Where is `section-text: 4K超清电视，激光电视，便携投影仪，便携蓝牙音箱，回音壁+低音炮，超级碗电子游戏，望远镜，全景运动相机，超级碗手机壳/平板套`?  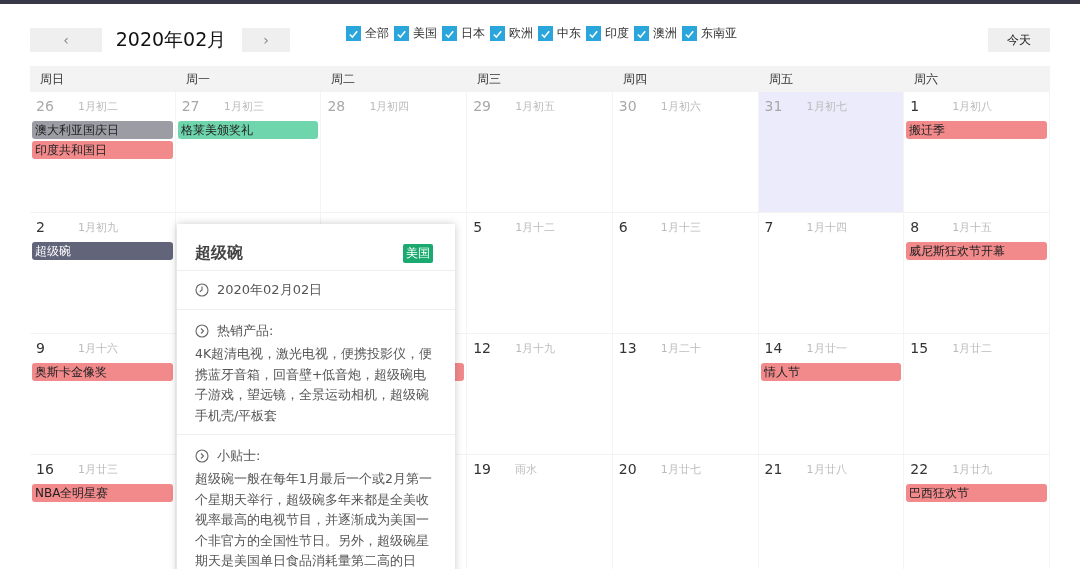 section-text: 4K超清电视，激光电视，便携投影仪，便携蓝牙音箱，回音壁+低音炮，超级碗电子游戏，望远镜，全景运动相机，超级碗手机壳/平板套 is located at coordinates (314, 385).